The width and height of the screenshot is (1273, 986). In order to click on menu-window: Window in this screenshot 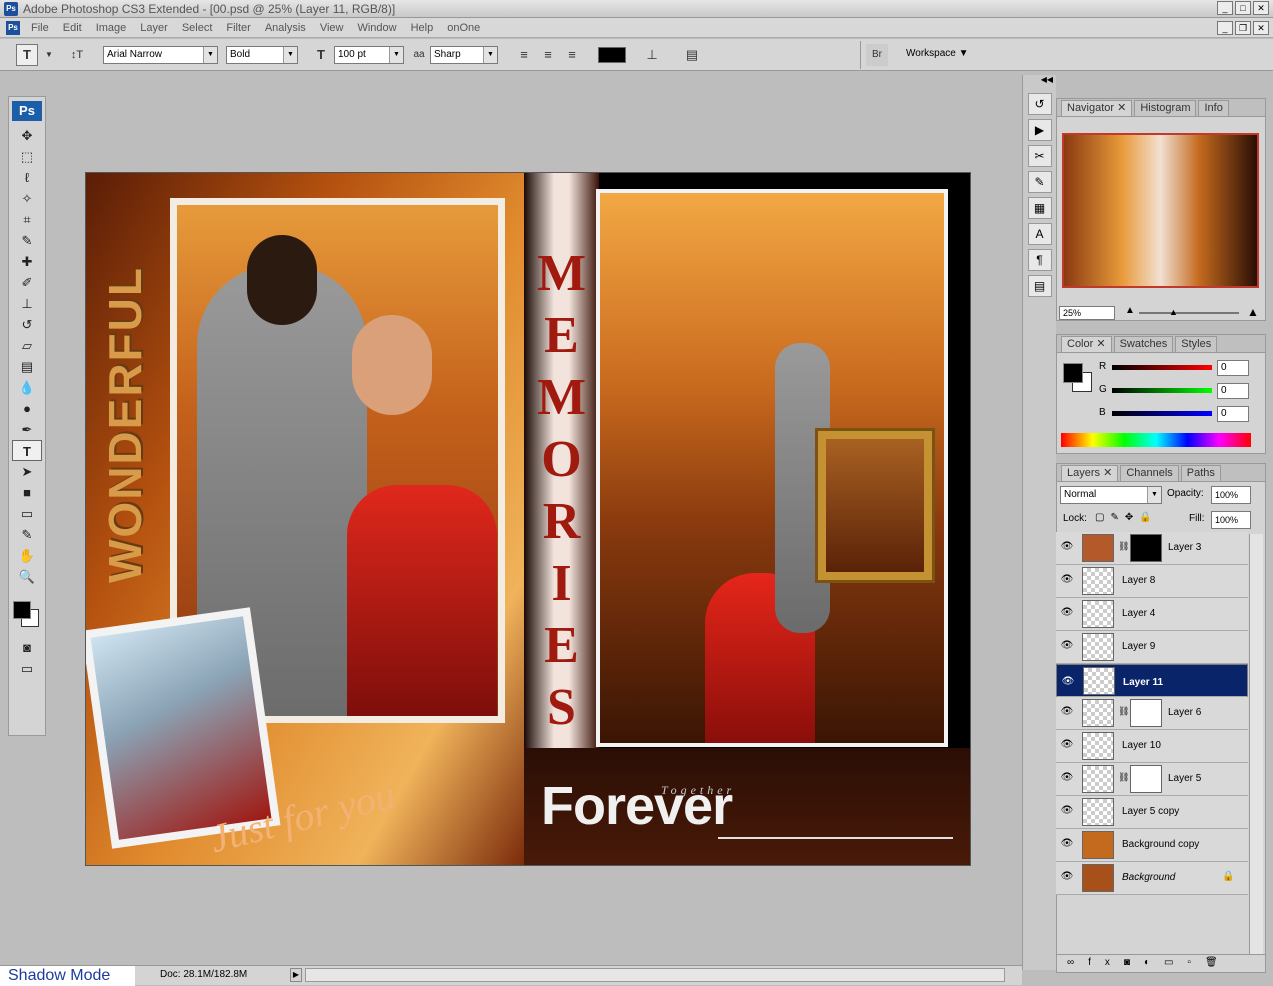, I will do `click(376, 28)`.